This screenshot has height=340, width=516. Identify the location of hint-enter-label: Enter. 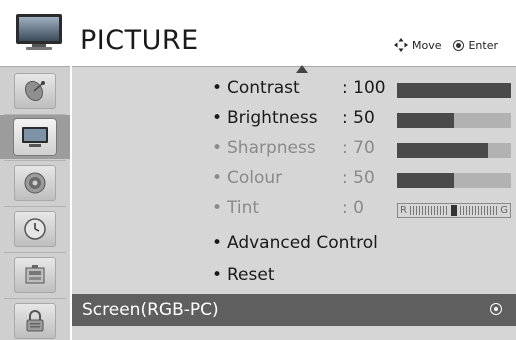
(483, 45).